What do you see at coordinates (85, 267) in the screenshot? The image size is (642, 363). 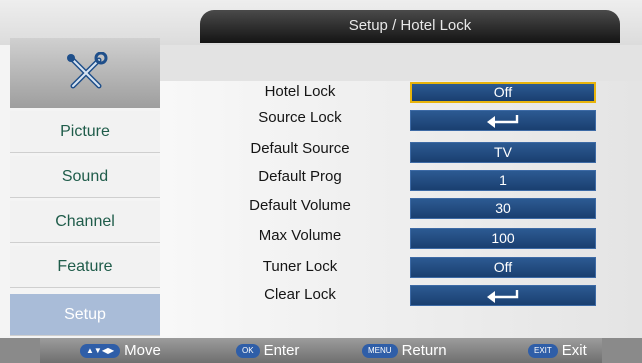 I see `sidebar-item-feature: Feature` at bounding box center [85, 267].